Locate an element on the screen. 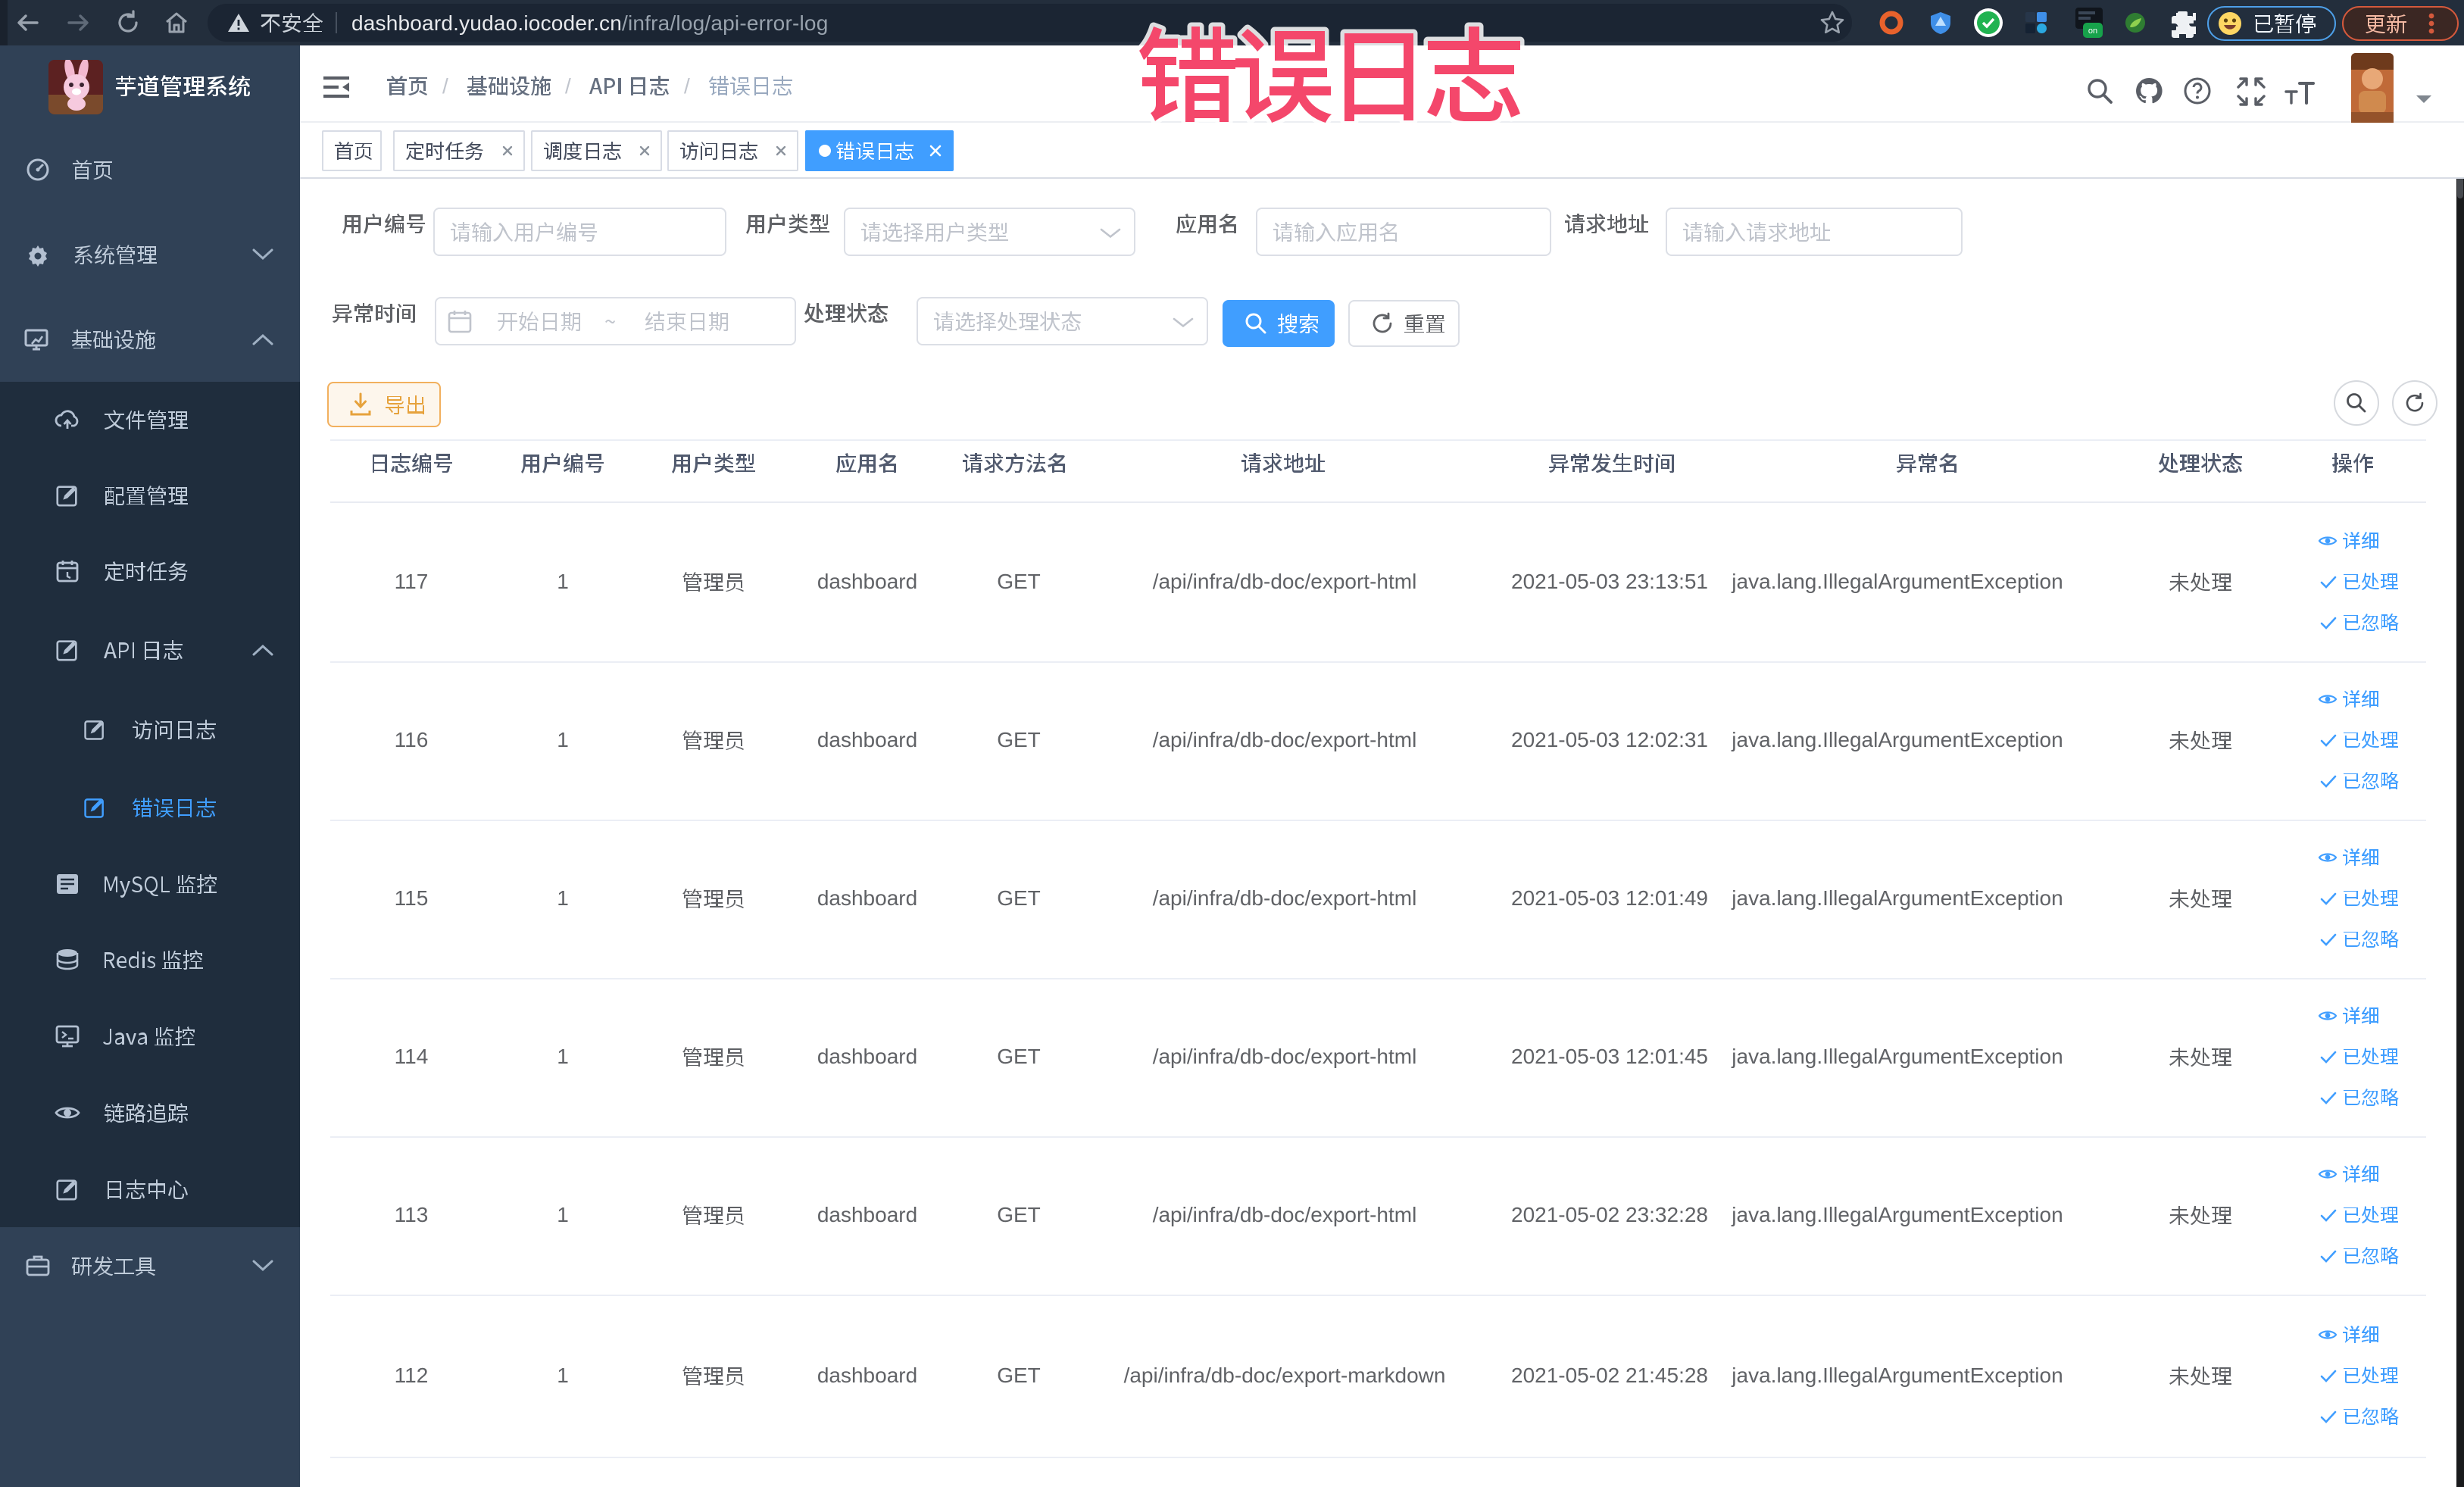 This screenshot has width=2464, height=1487. svg-text: on is located at coordinates (2092, 31).